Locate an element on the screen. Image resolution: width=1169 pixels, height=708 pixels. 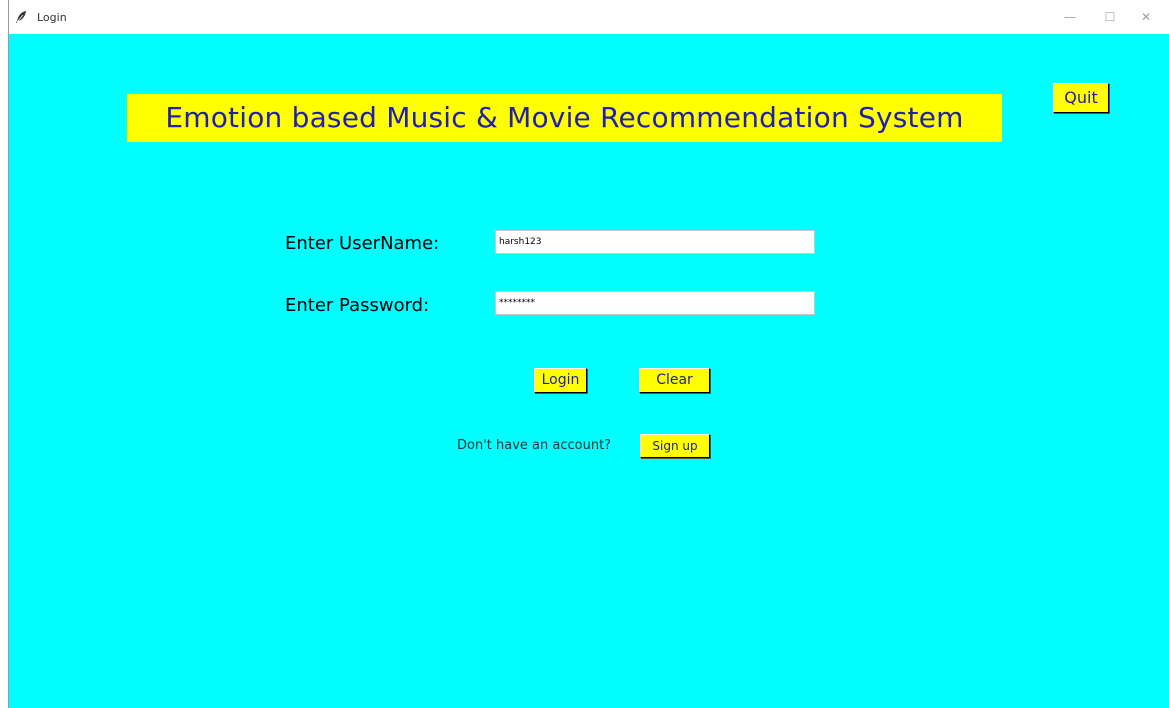
signup-prompt: Don't have an account? is located at coordinates (534, 445).